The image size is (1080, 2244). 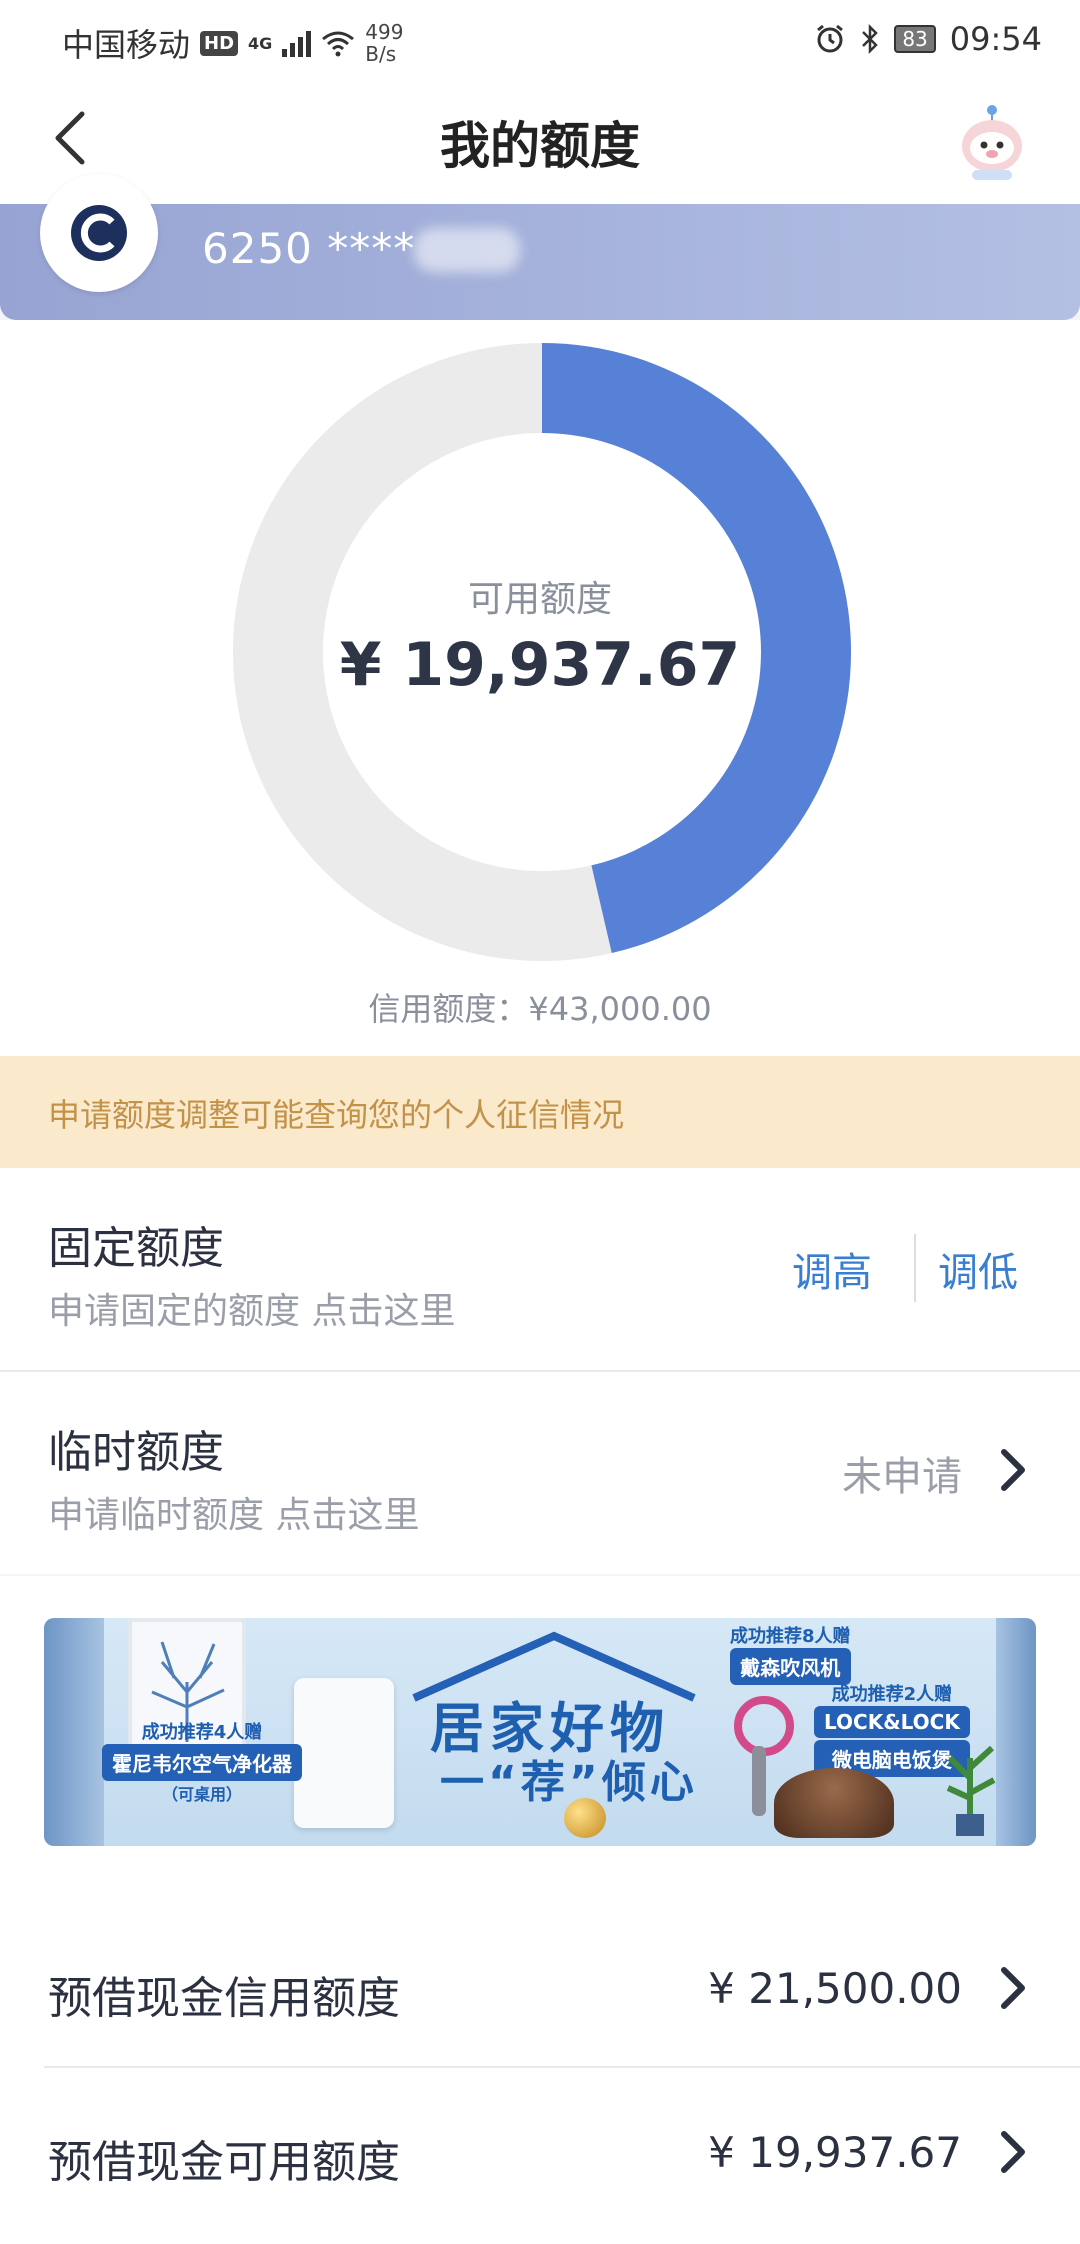 What do you see at coordinates (569, 1782) in the screenshot?
I see `banner-subline: 一“荐”倾心` at bounding box center [569, 1782].